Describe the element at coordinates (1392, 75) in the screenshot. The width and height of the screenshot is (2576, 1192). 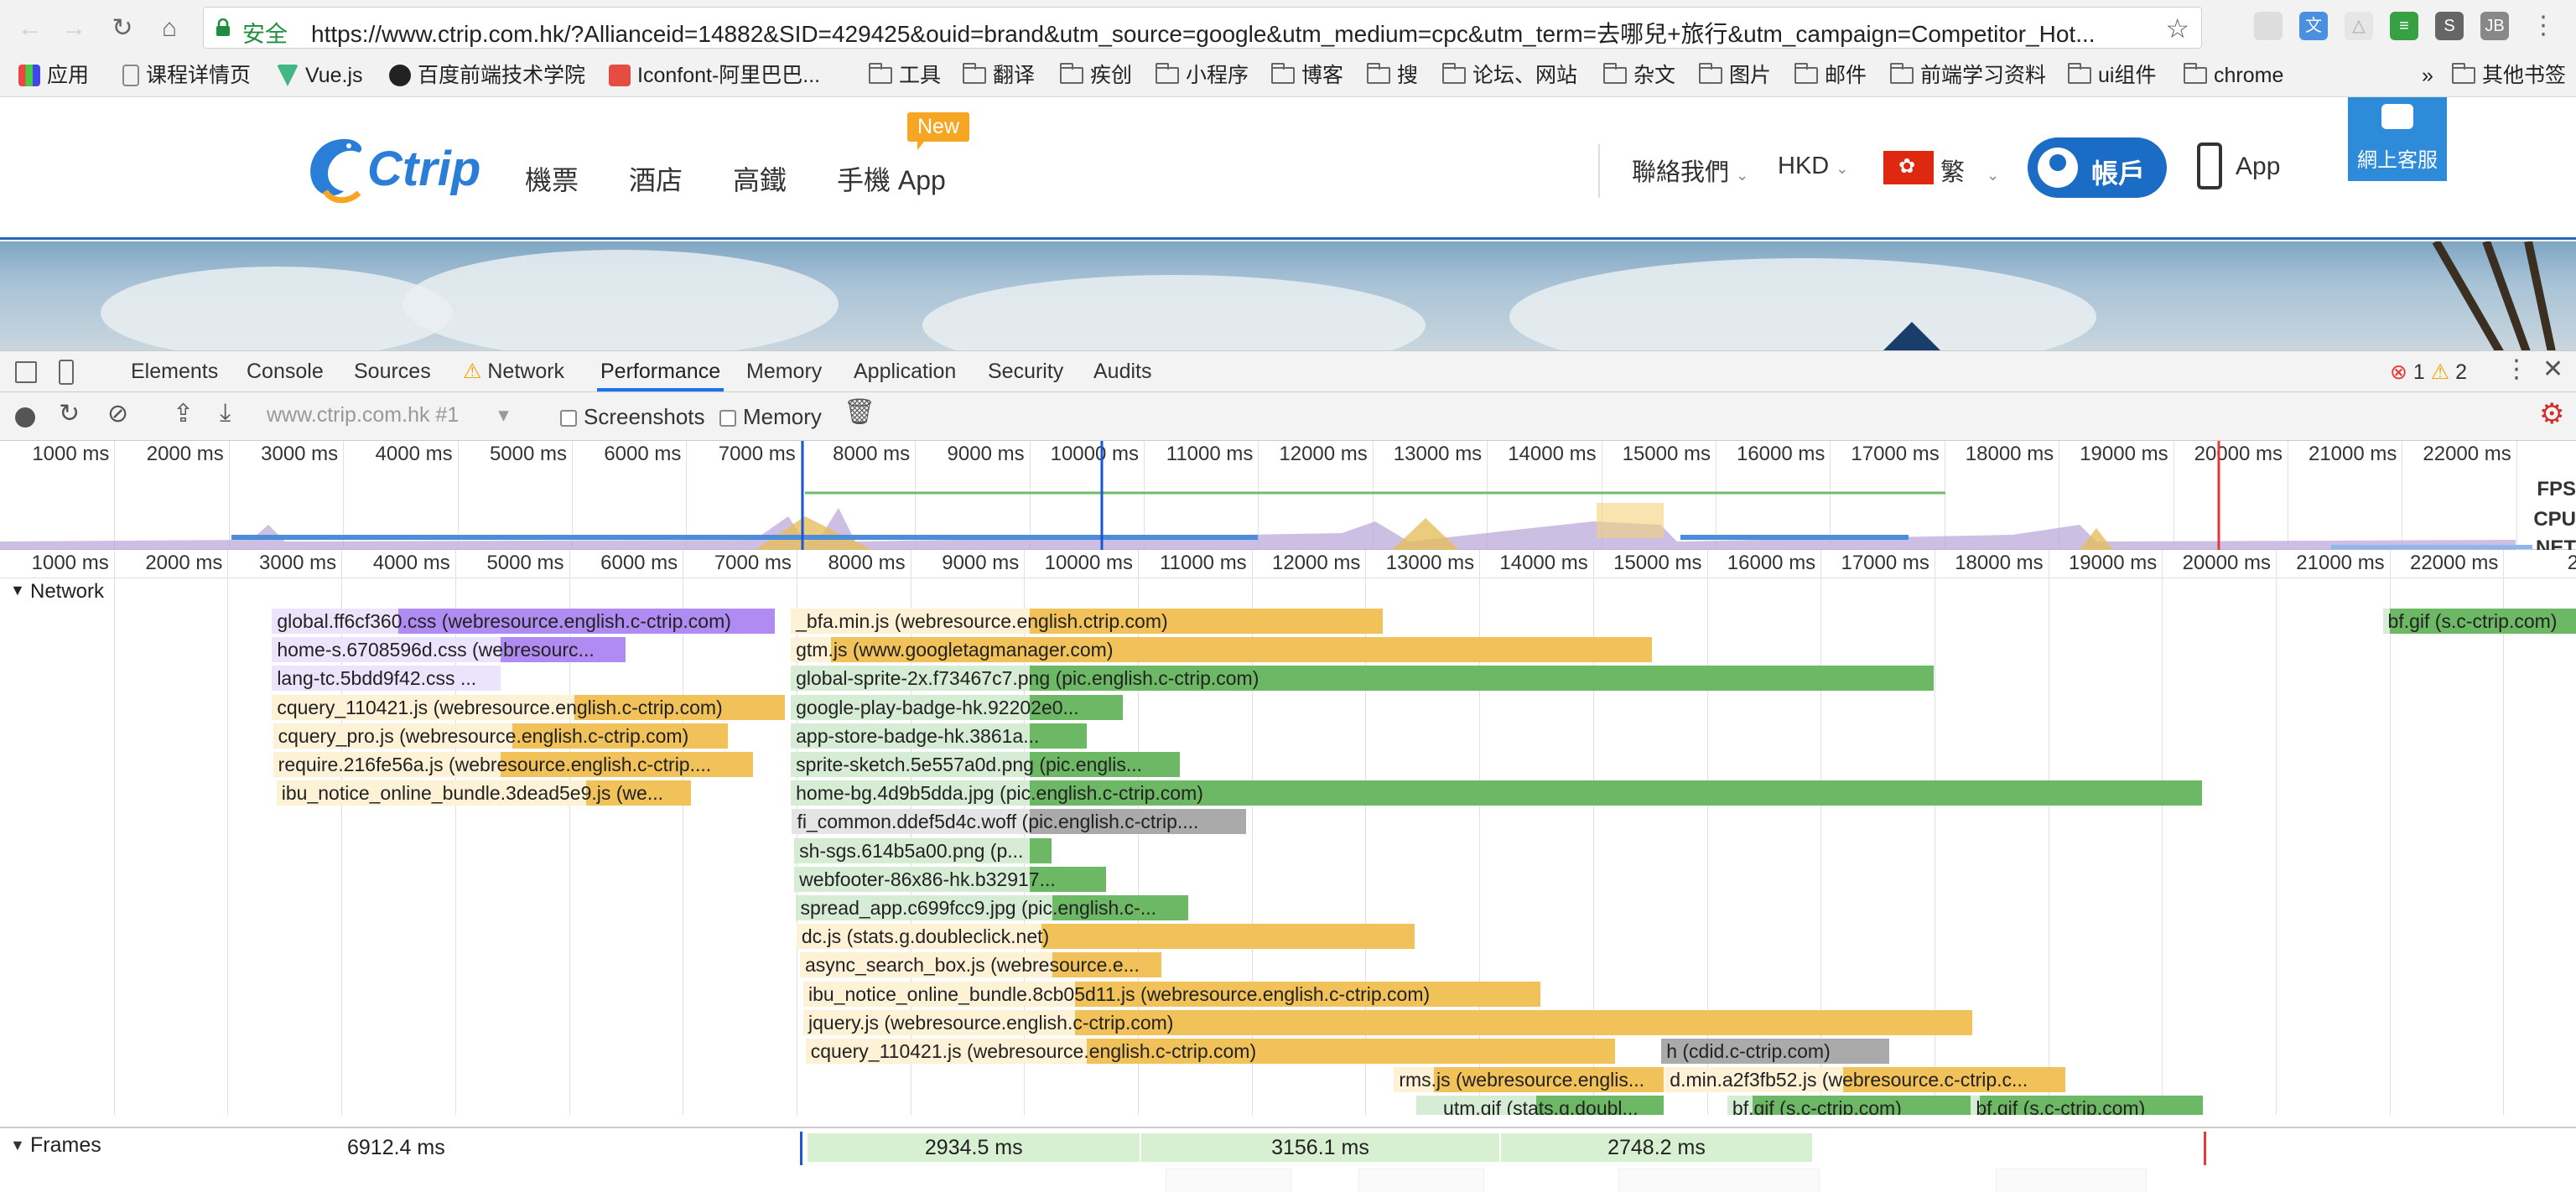
I see `bookmark-folder: 搜` at that location.